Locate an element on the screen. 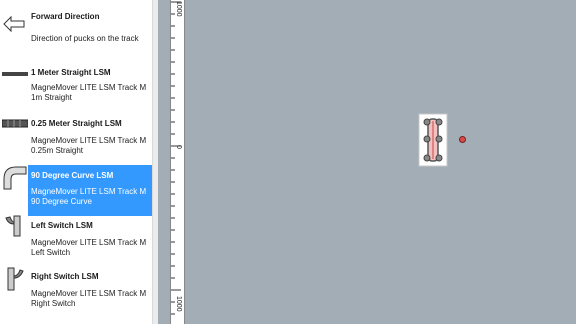 This screenshot has width=576, height=324. track-segment is located at coordinates (433, 140).